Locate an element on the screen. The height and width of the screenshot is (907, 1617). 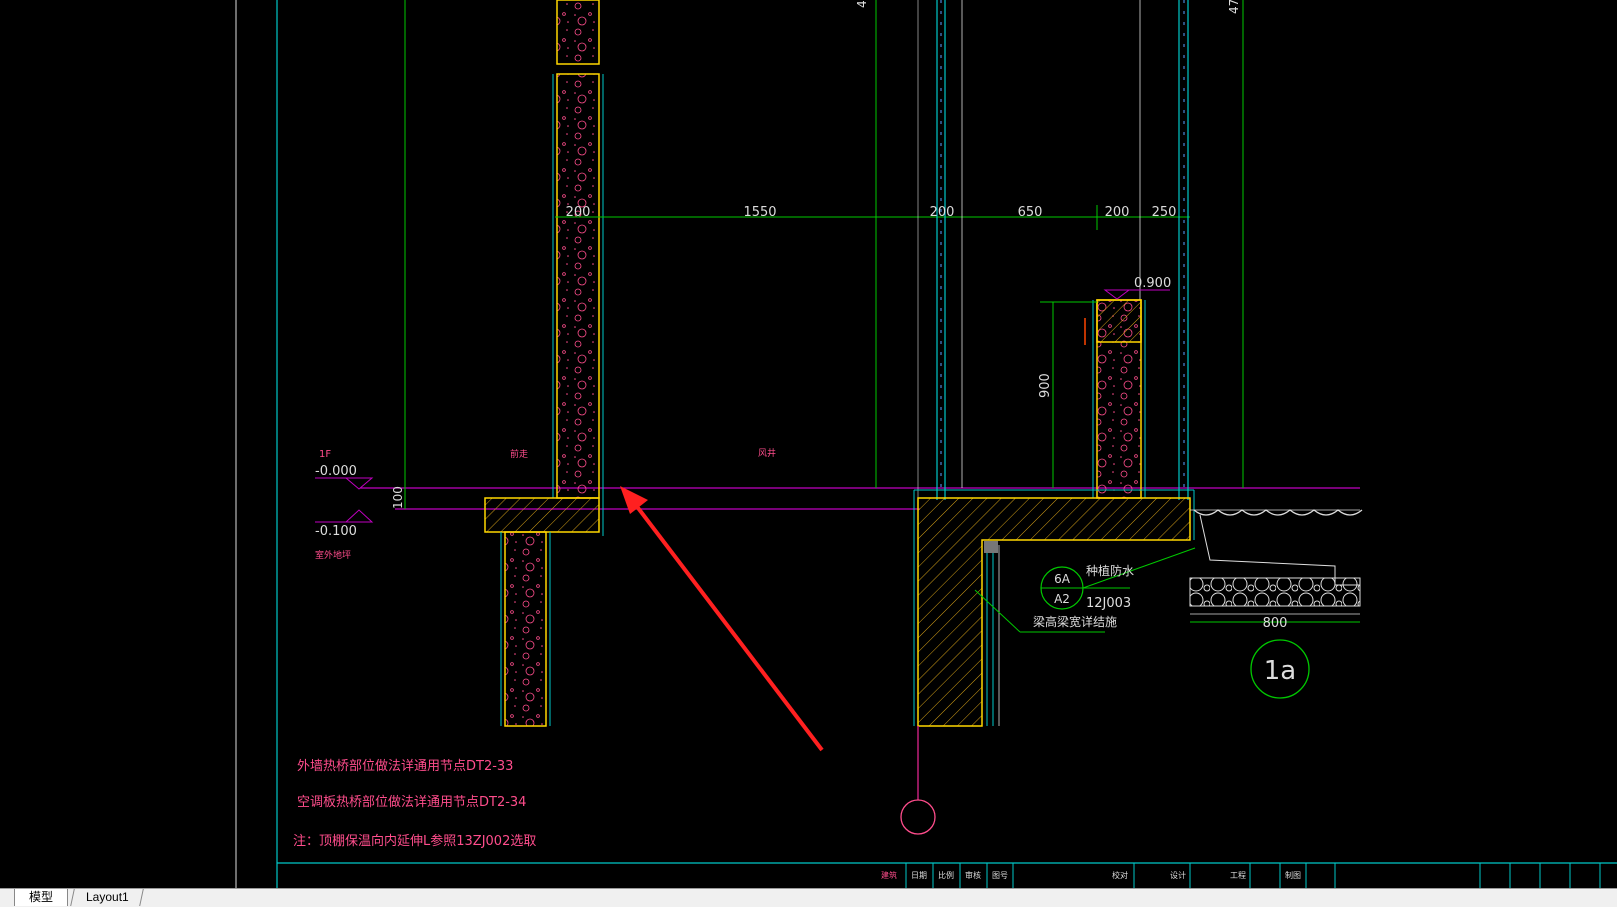
top-mark: 4 is located at coordinates (862, 4).